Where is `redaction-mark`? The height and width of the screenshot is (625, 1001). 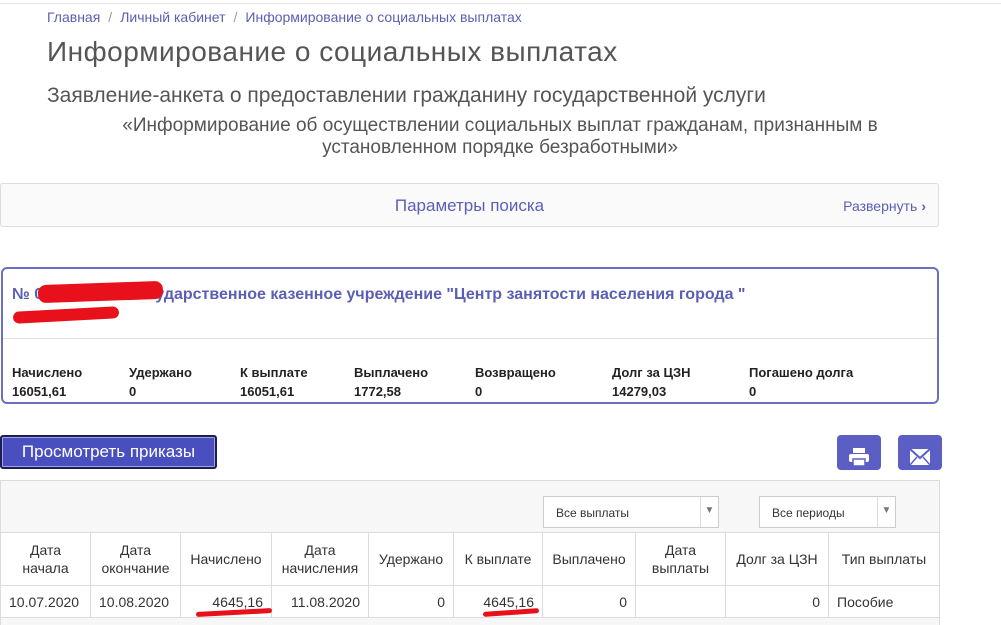
redaction-mark is located at coordinates (66, 315).